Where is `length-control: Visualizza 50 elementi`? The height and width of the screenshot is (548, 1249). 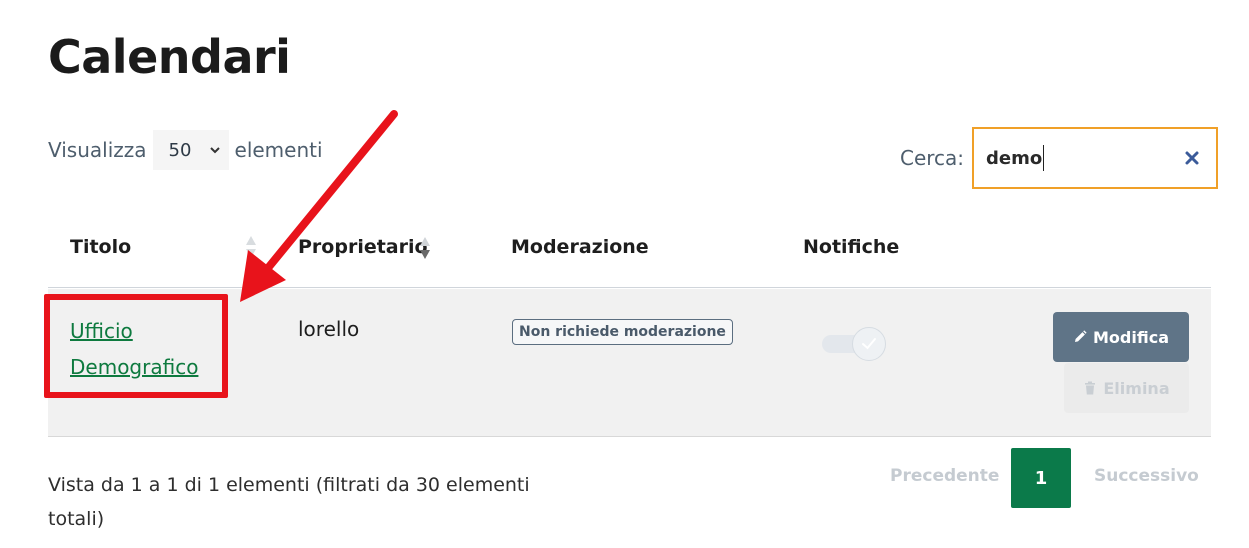 length-control: Visualizza 50 elementi is located at coordinates (185, 150).